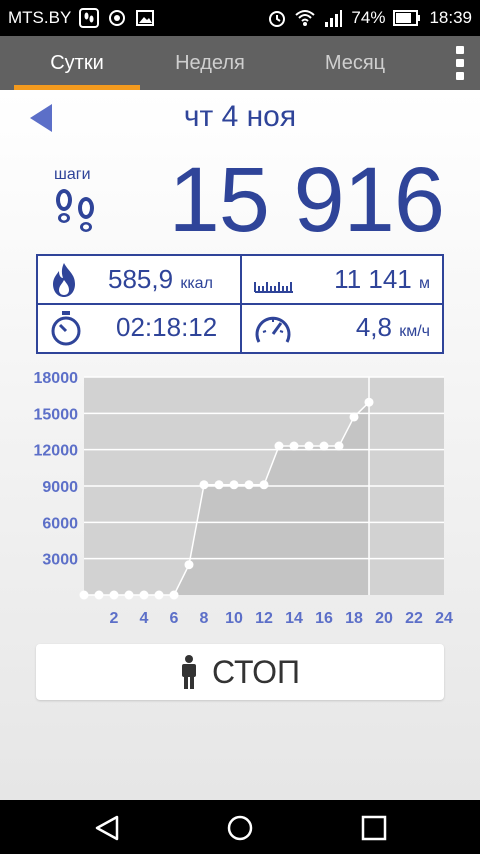 Image resolution: width=480 pixels, height=854 pixels. What do you see at coordinates (114, 618) in the screenshot?
I see `chart-x-tick-label: 2` at bounding box center [114, 618].